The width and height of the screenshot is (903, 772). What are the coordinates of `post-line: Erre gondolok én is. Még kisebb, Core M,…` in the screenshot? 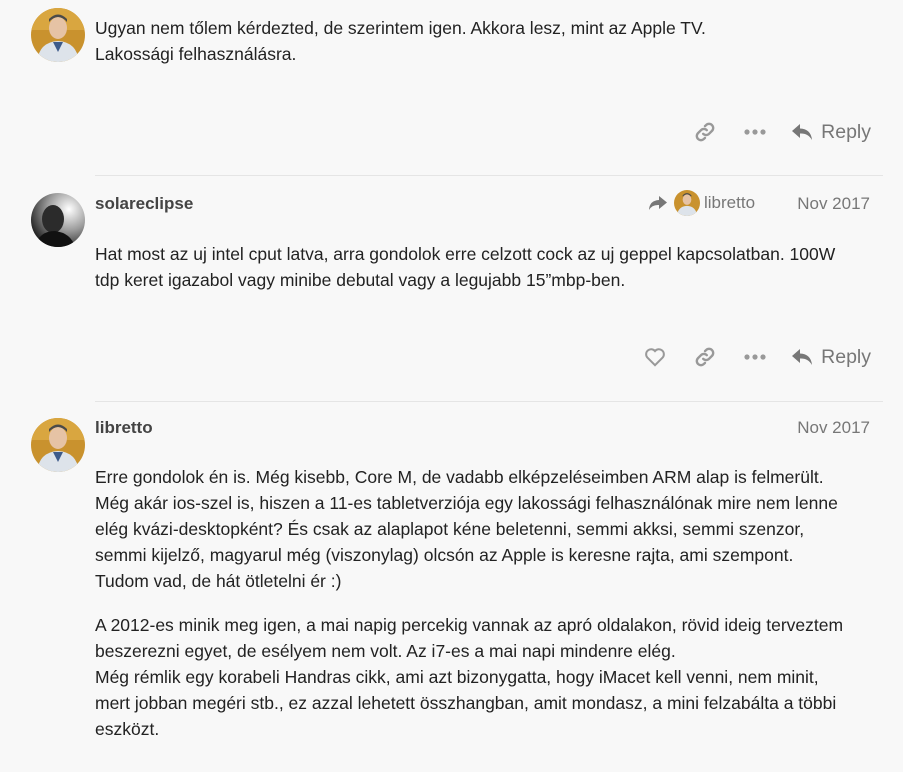 It's located at (459, 477).